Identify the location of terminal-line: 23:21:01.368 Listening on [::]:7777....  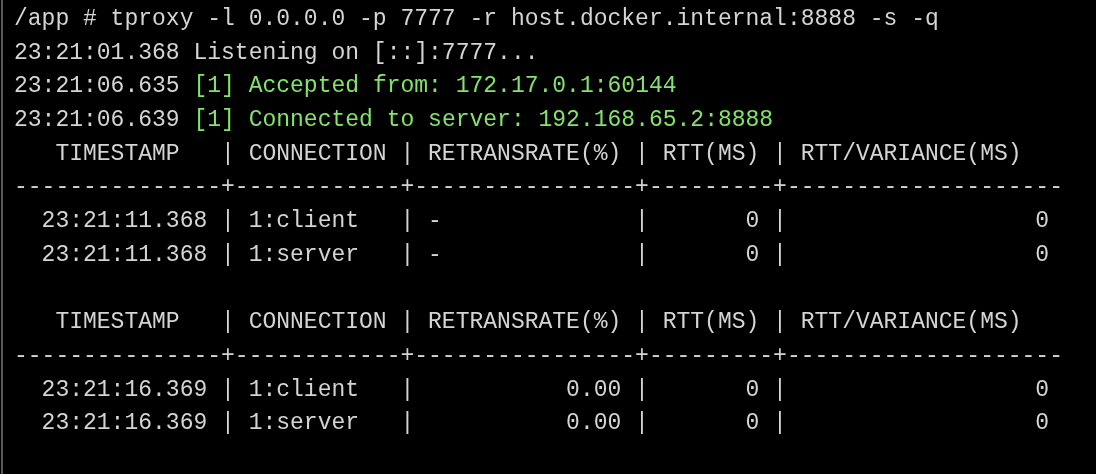
(276, 53).